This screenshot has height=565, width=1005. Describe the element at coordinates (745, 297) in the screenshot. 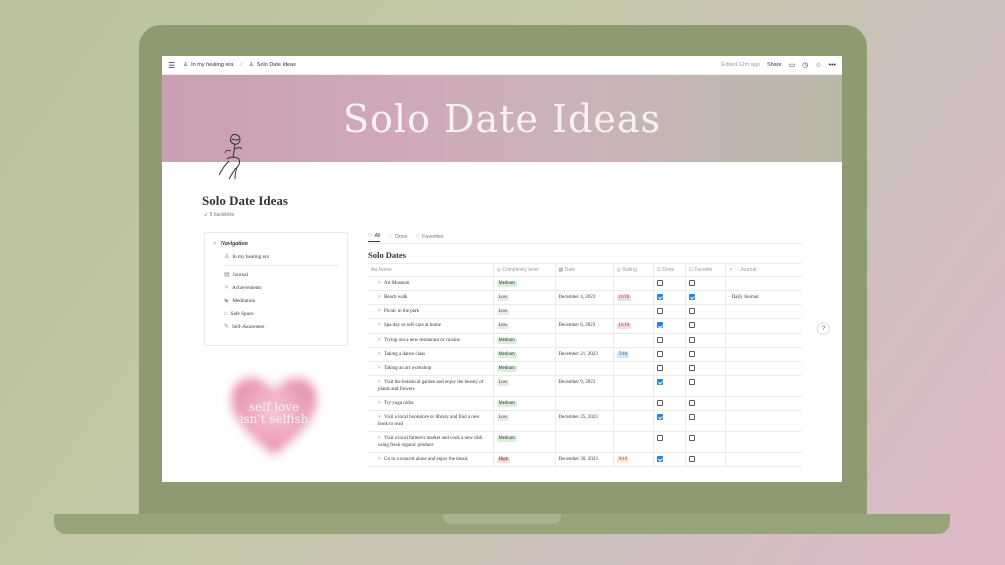

I see `journal-link: Daily Journal` at that location.